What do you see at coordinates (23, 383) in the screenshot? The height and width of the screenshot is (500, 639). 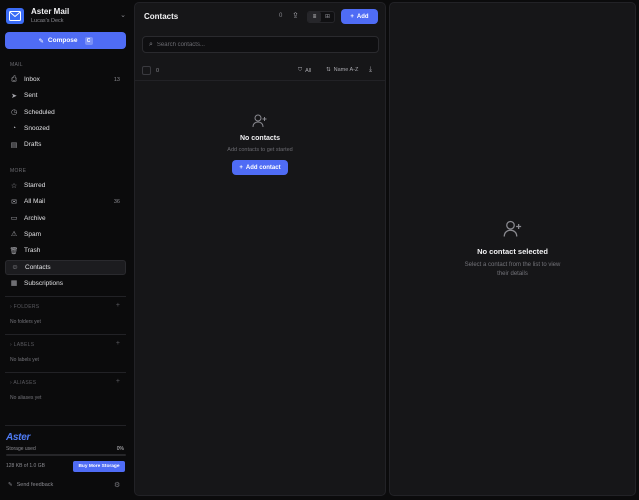 I see `group-label-aliases: › ALIASES` at bounding box center [23, 383].